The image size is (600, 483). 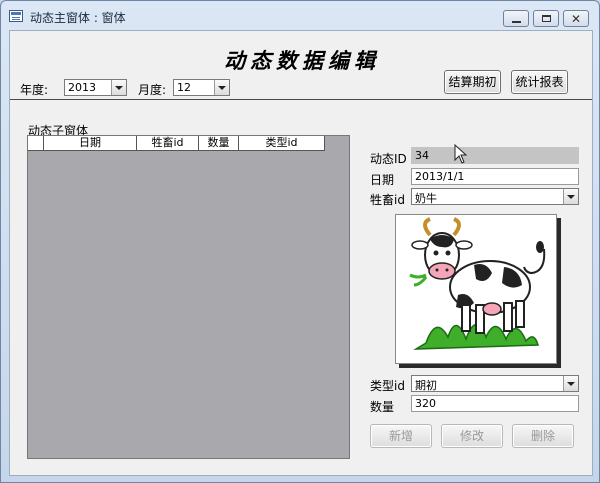 What do you see at coordinates (401, 436) in the screenshot?
I see `new-button: 新增` at bounding box center [401, 436].